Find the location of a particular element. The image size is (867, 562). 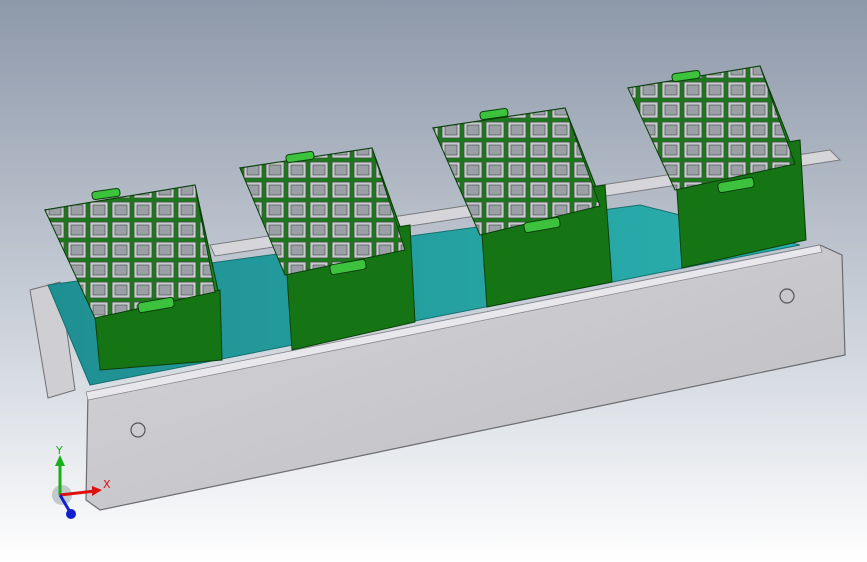

y-axis-label: Y is located at coordinates (59, 450).